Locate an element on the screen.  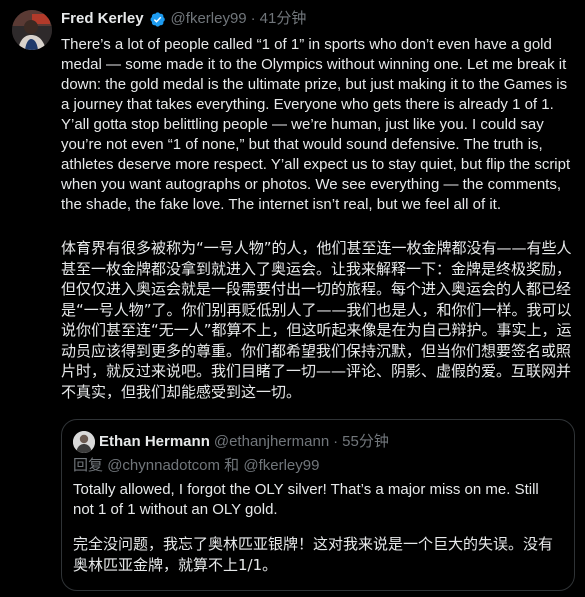
tweet-header: Fred Kerley @fkerley99 · 41分钟 is located at coordinates (183, 19).